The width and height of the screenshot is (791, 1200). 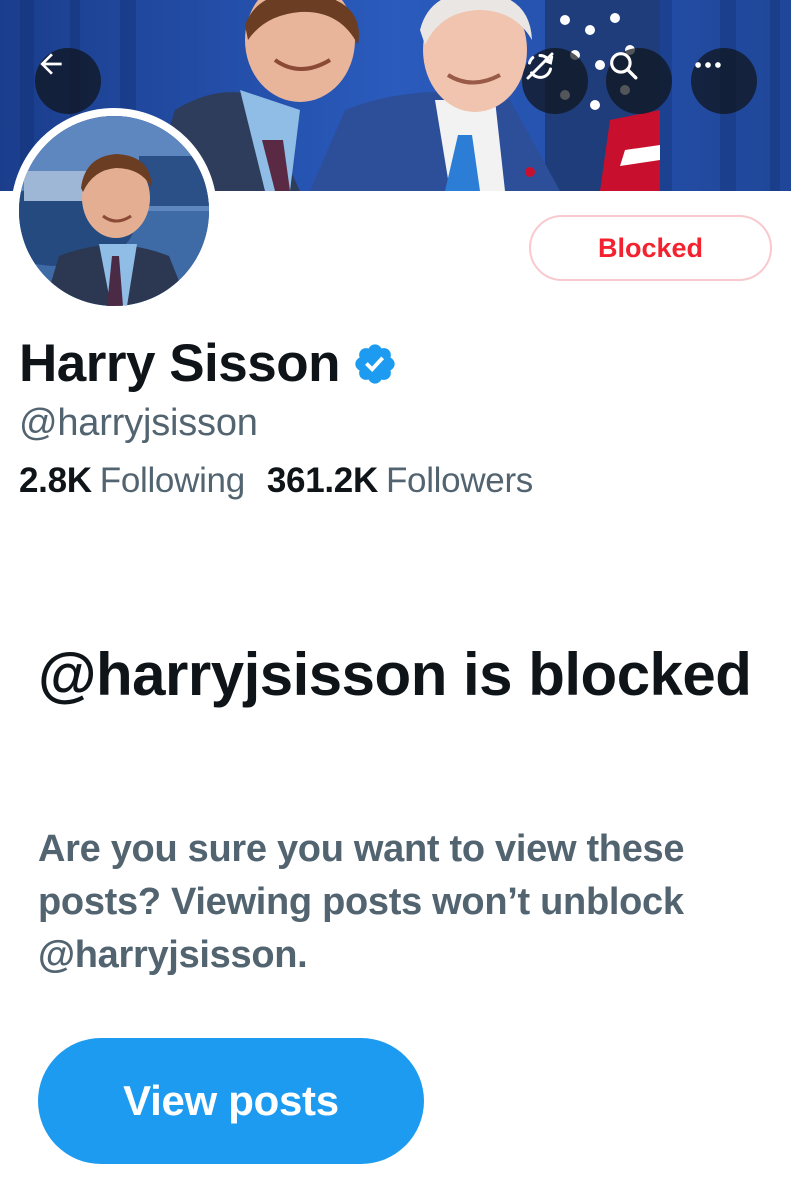 I want to click on profile-handle: @harryjsisson, so click(x=138, y=423).